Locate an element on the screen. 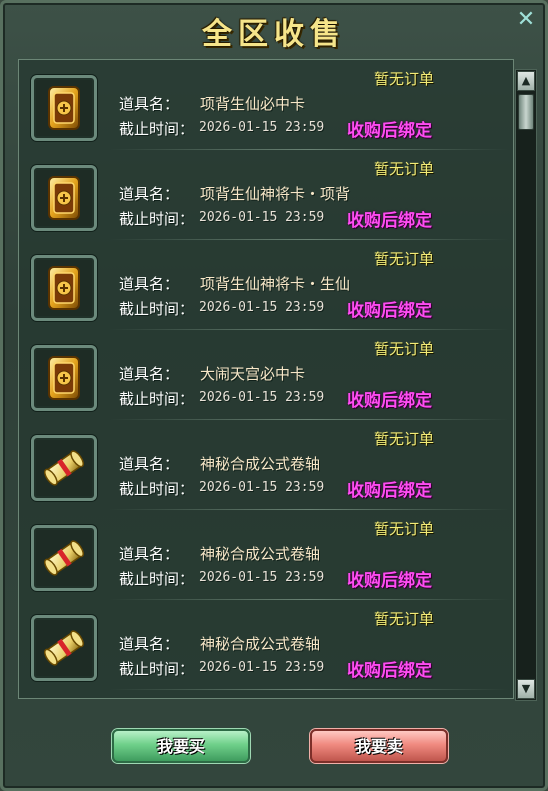 The image size is (548, 791). scrollbar: ▲ ▼ is located at coordinates (526, 385).